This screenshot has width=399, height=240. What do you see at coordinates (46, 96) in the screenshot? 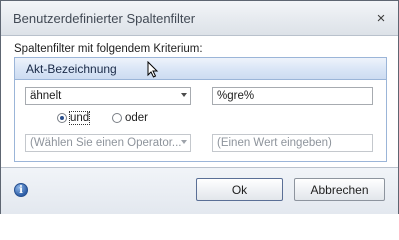
I see `operator-select-1-value: ähnelt` at bounding box center [46, 96].